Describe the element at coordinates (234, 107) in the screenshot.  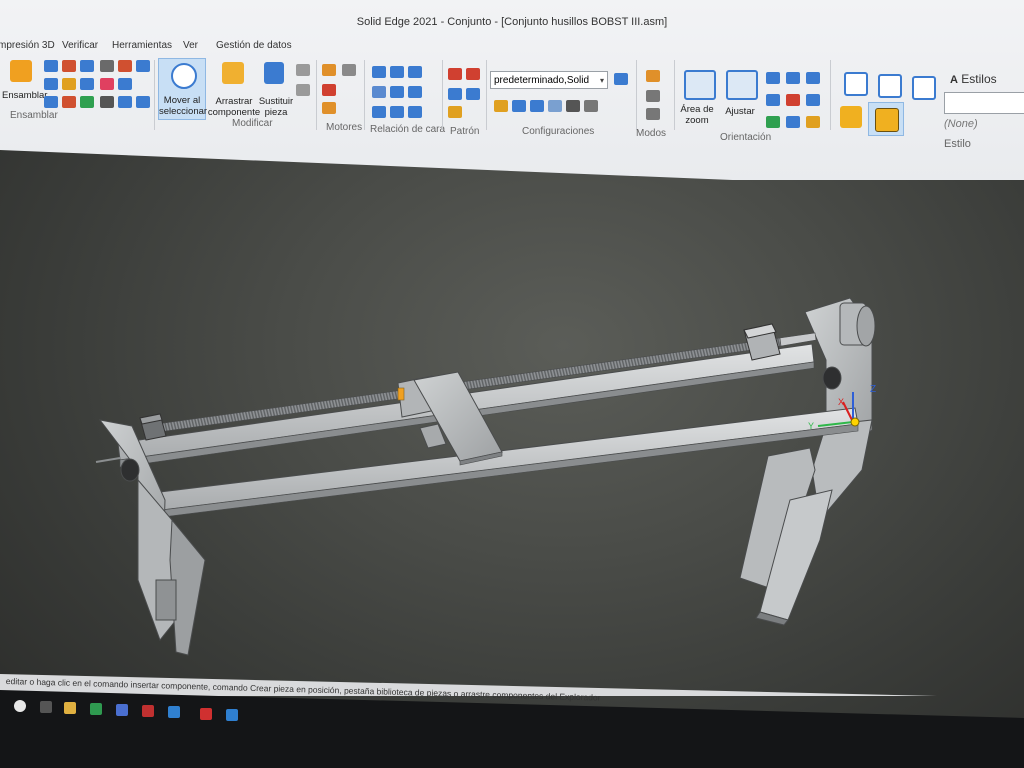
I see `arrastrar-componente-button: Arrastrar componente` at that location.